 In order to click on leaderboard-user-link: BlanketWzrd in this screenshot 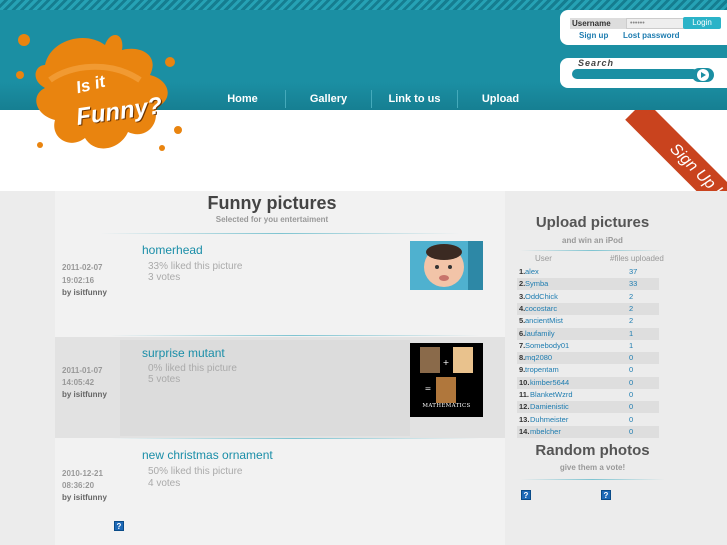, I will do `click(551, 395)`.